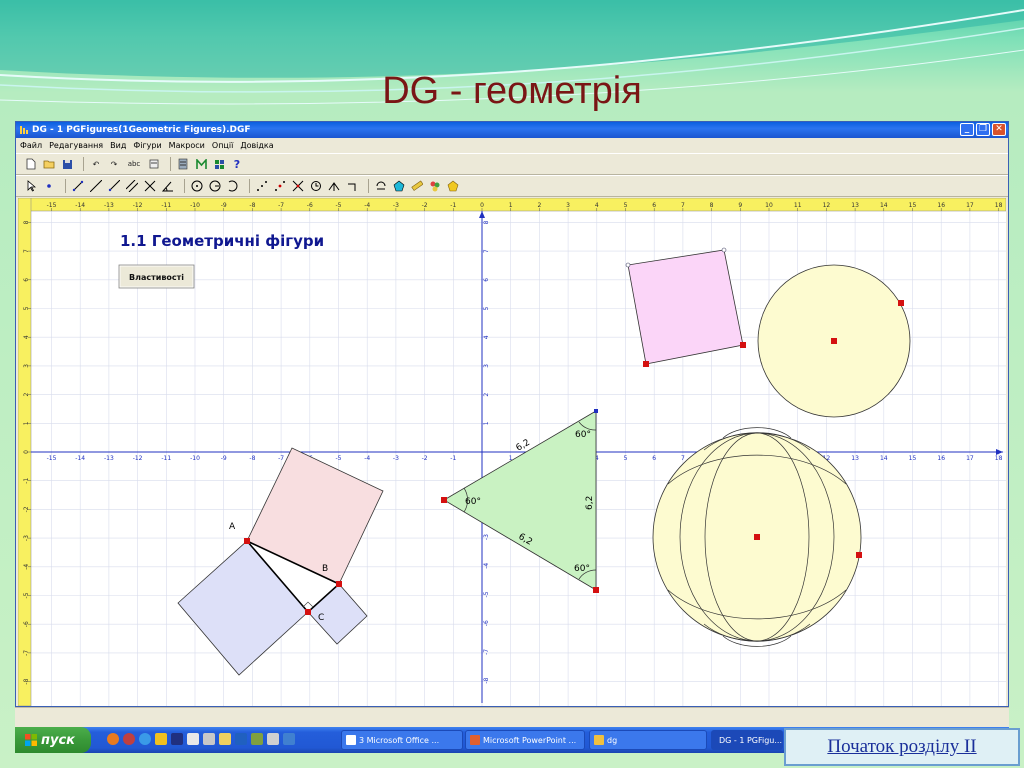 This screenshot has height=768, width=1024. What do you see at coordinates (237, 164) in the screenshot?
I see `help-icon: ?` at bounding box center [237, 164].